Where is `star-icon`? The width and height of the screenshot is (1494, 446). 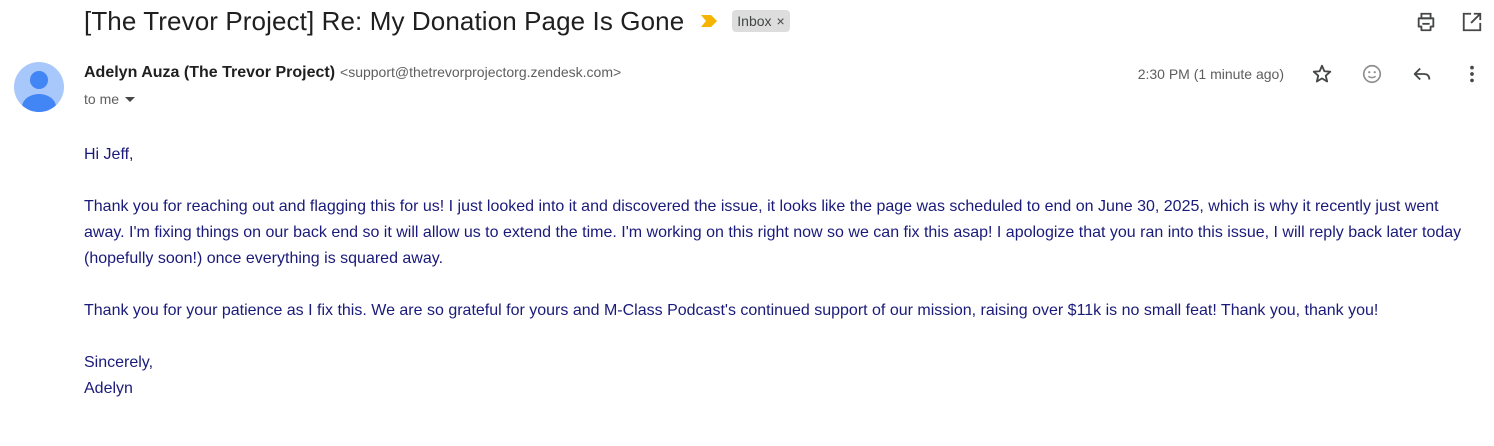
star-icon is located at coordinates (1322, 74).